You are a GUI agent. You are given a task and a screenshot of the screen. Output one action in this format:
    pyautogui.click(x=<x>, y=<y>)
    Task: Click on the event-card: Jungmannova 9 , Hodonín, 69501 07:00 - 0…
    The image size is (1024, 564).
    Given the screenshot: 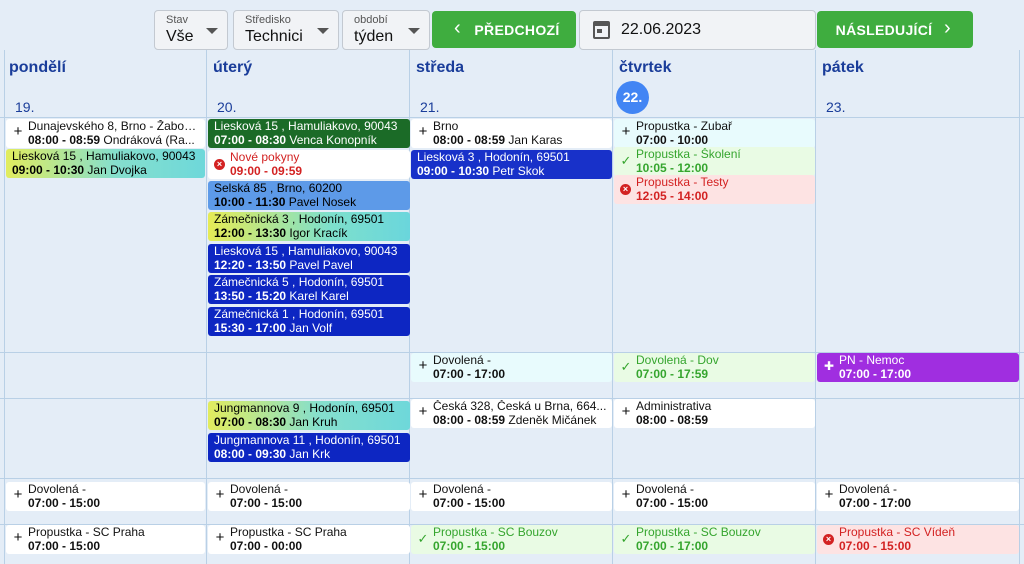 What is the action you would take?
    pyautogui.click(x=309, y=415)
    